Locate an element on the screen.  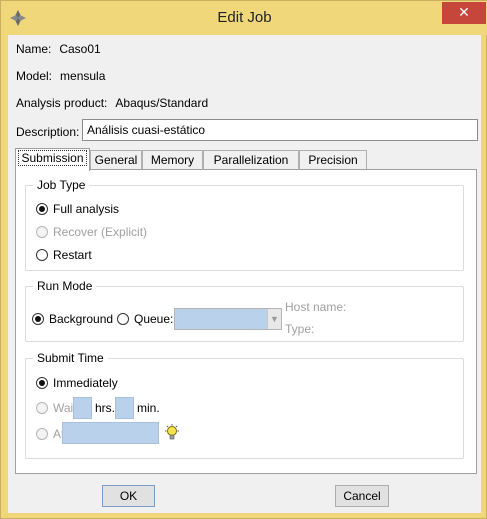
queue-label: Queue: is located at coordinates (154, 319).